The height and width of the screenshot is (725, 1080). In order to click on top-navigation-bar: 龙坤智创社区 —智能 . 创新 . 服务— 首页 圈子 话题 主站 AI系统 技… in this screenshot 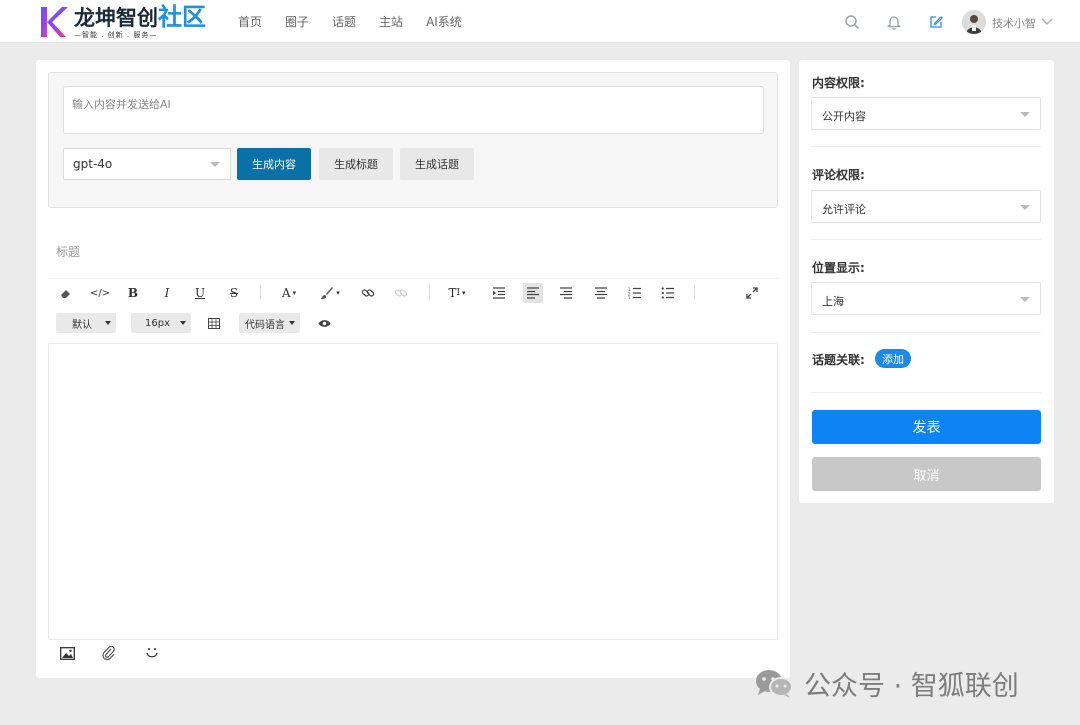, I will do `click(540, 21)`.